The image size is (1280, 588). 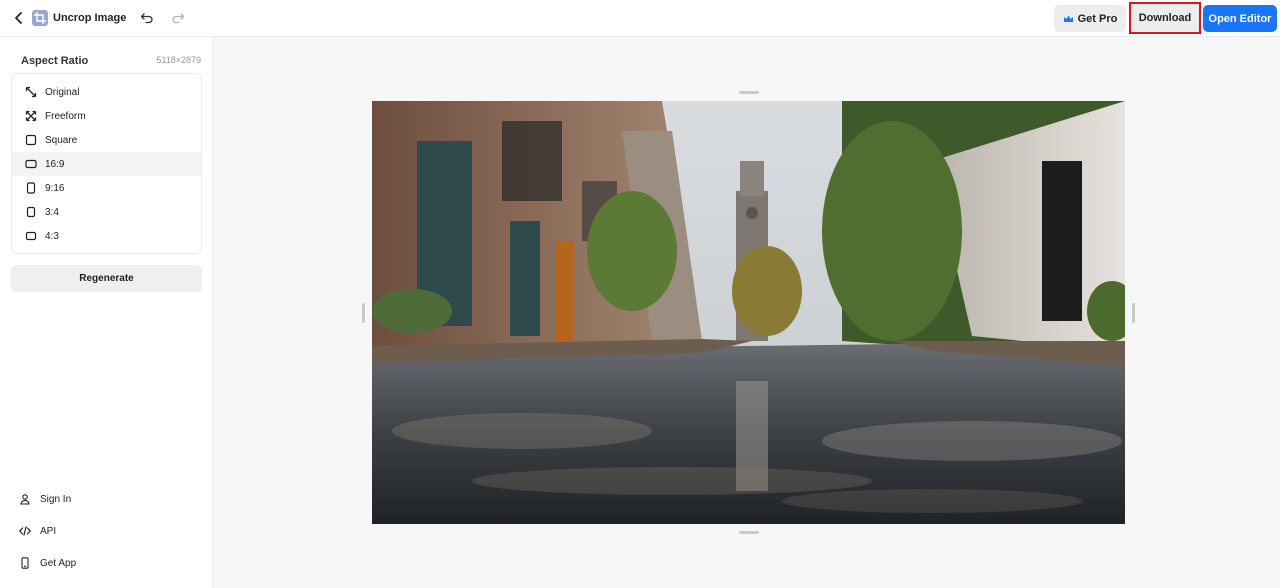 I want to click on api-label: API, so click(x=48, y=531).